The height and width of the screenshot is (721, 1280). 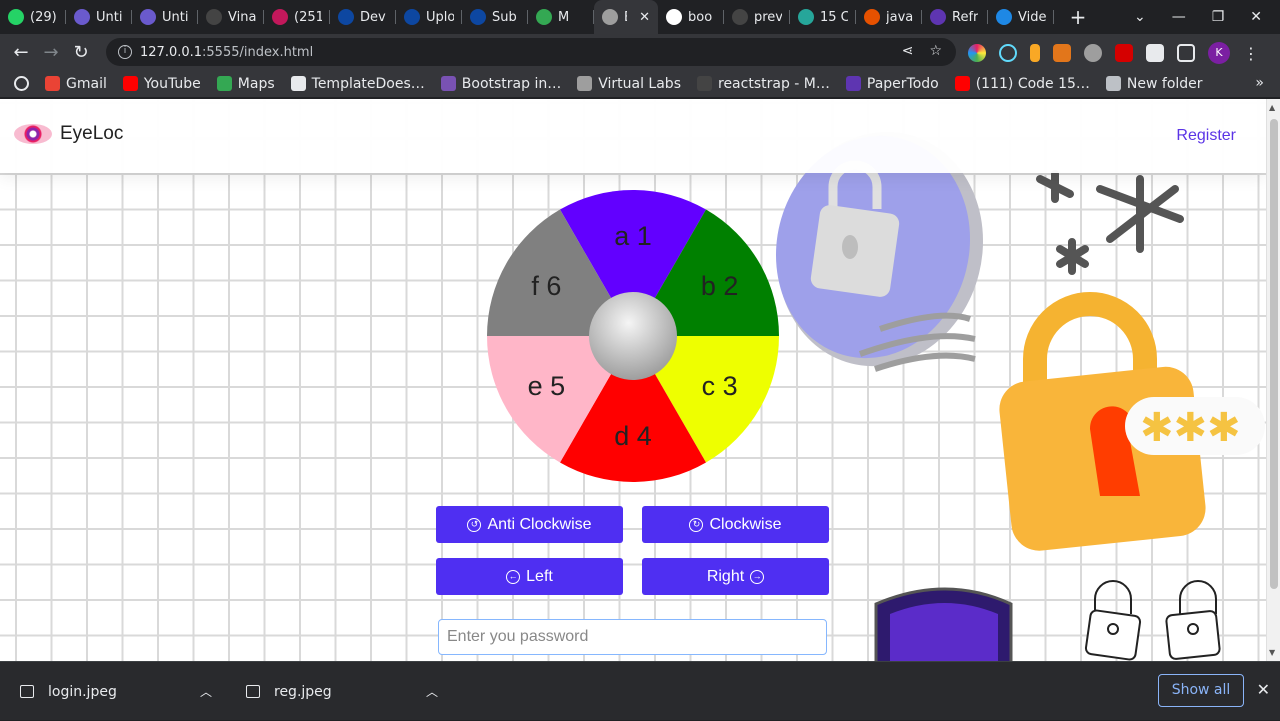 I want to click on browser-tab: java, so click(x=889, y=17).